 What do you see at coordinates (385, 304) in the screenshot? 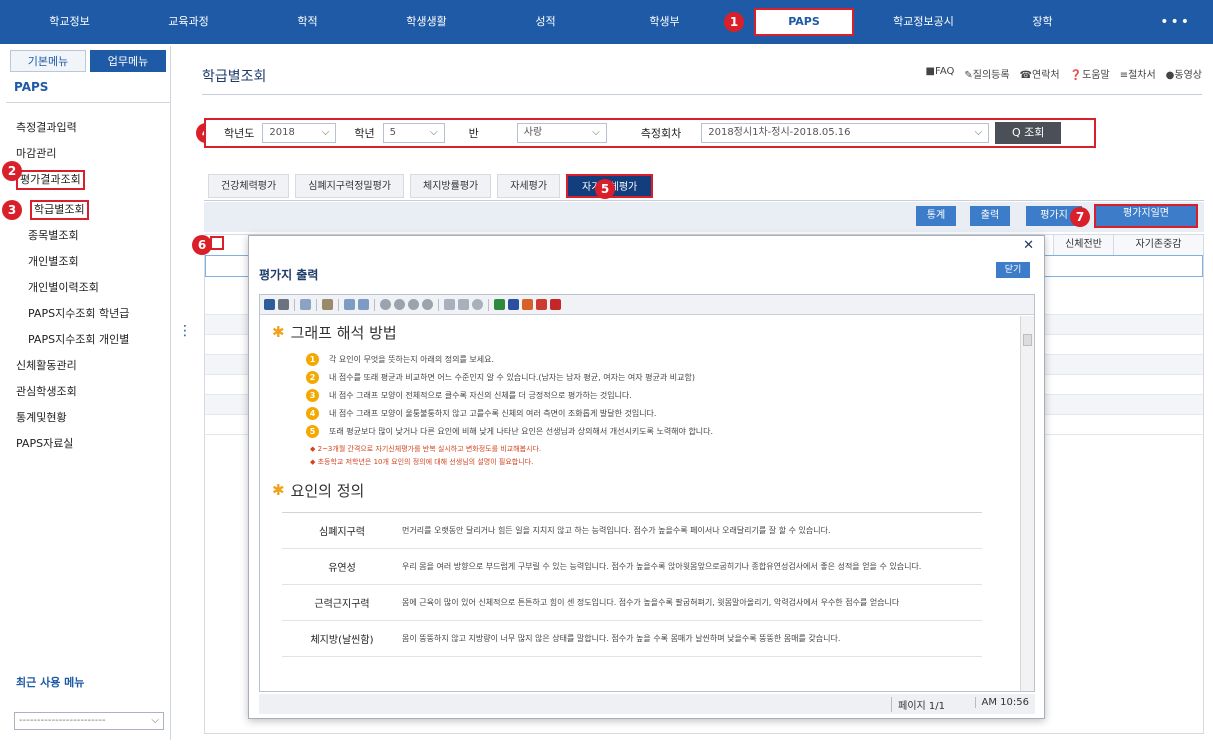
I see `first-page-icon` at bounding box center [385, 304].